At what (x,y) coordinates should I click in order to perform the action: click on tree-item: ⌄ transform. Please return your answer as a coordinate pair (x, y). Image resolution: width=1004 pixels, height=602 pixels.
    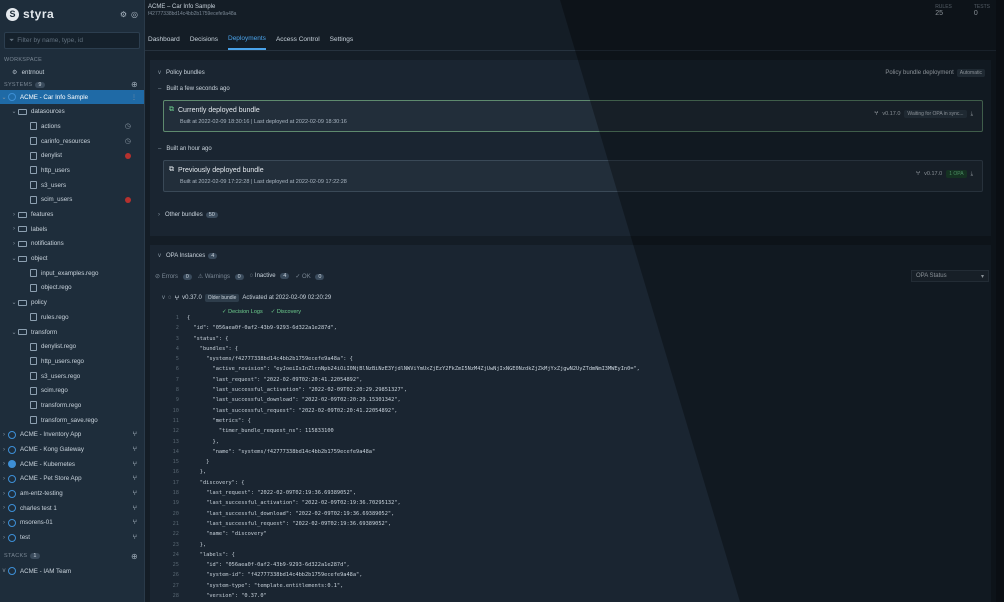
    Looking at the image, I should click on (72, 332).